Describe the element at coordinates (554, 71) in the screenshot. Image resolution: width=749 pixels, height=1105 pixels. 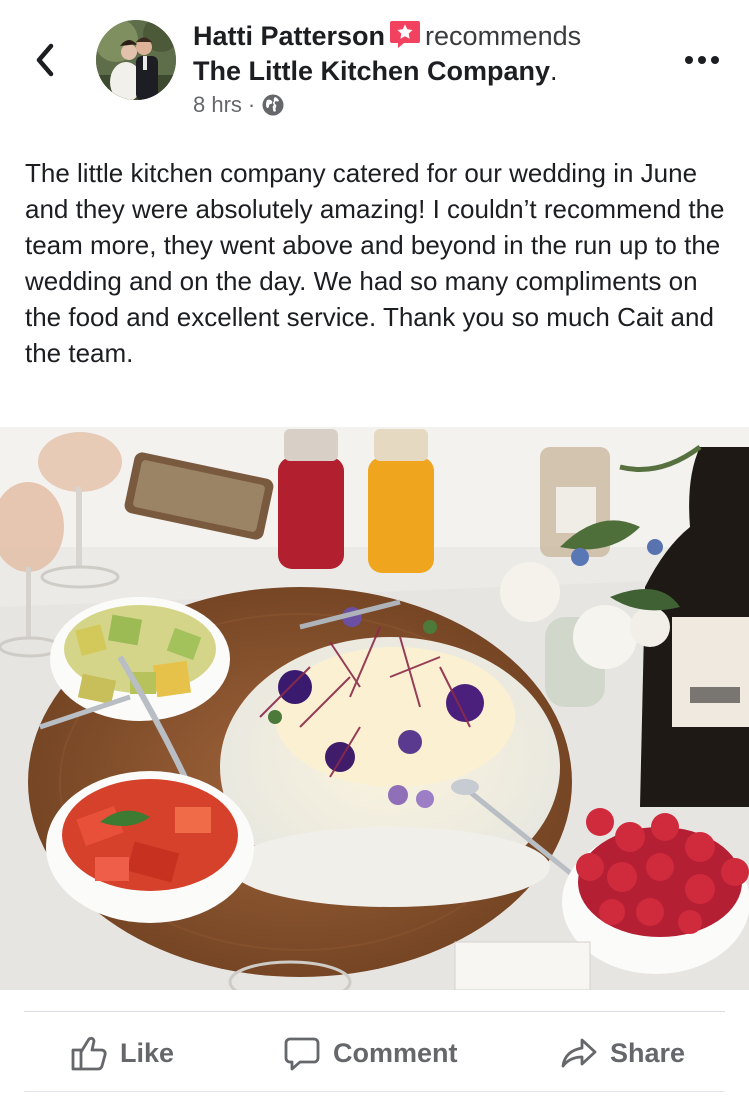
I see `page-name-suffix: .` at that location.